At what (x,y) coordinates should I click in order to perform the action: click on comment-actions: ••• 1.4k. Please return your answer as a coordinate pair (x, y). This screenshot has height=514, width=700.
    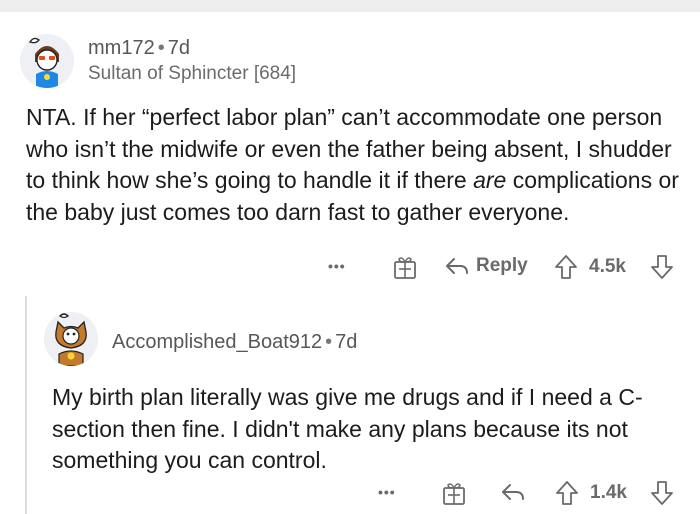
    Looking at the image, I should click on (350, 493).